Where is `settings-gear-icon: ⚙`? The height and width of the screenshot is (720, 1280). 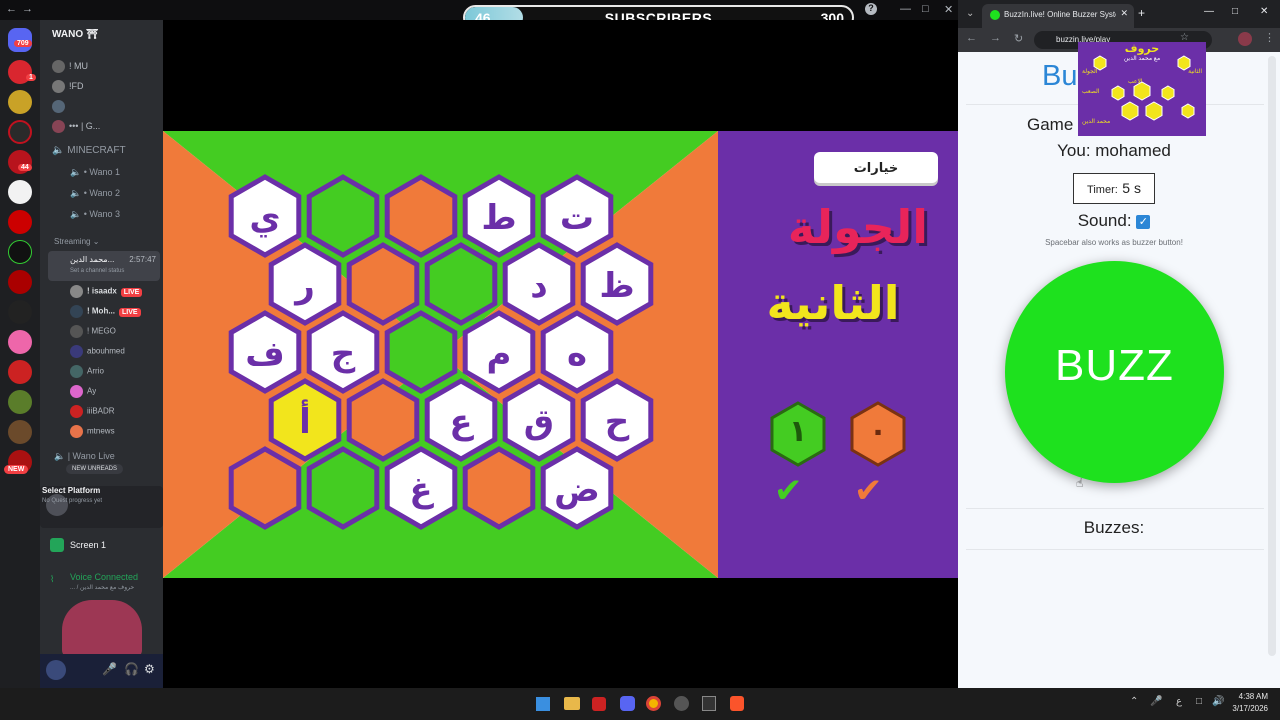
settings-gear-icon: ⚙ is located at coordinates (149, 669).